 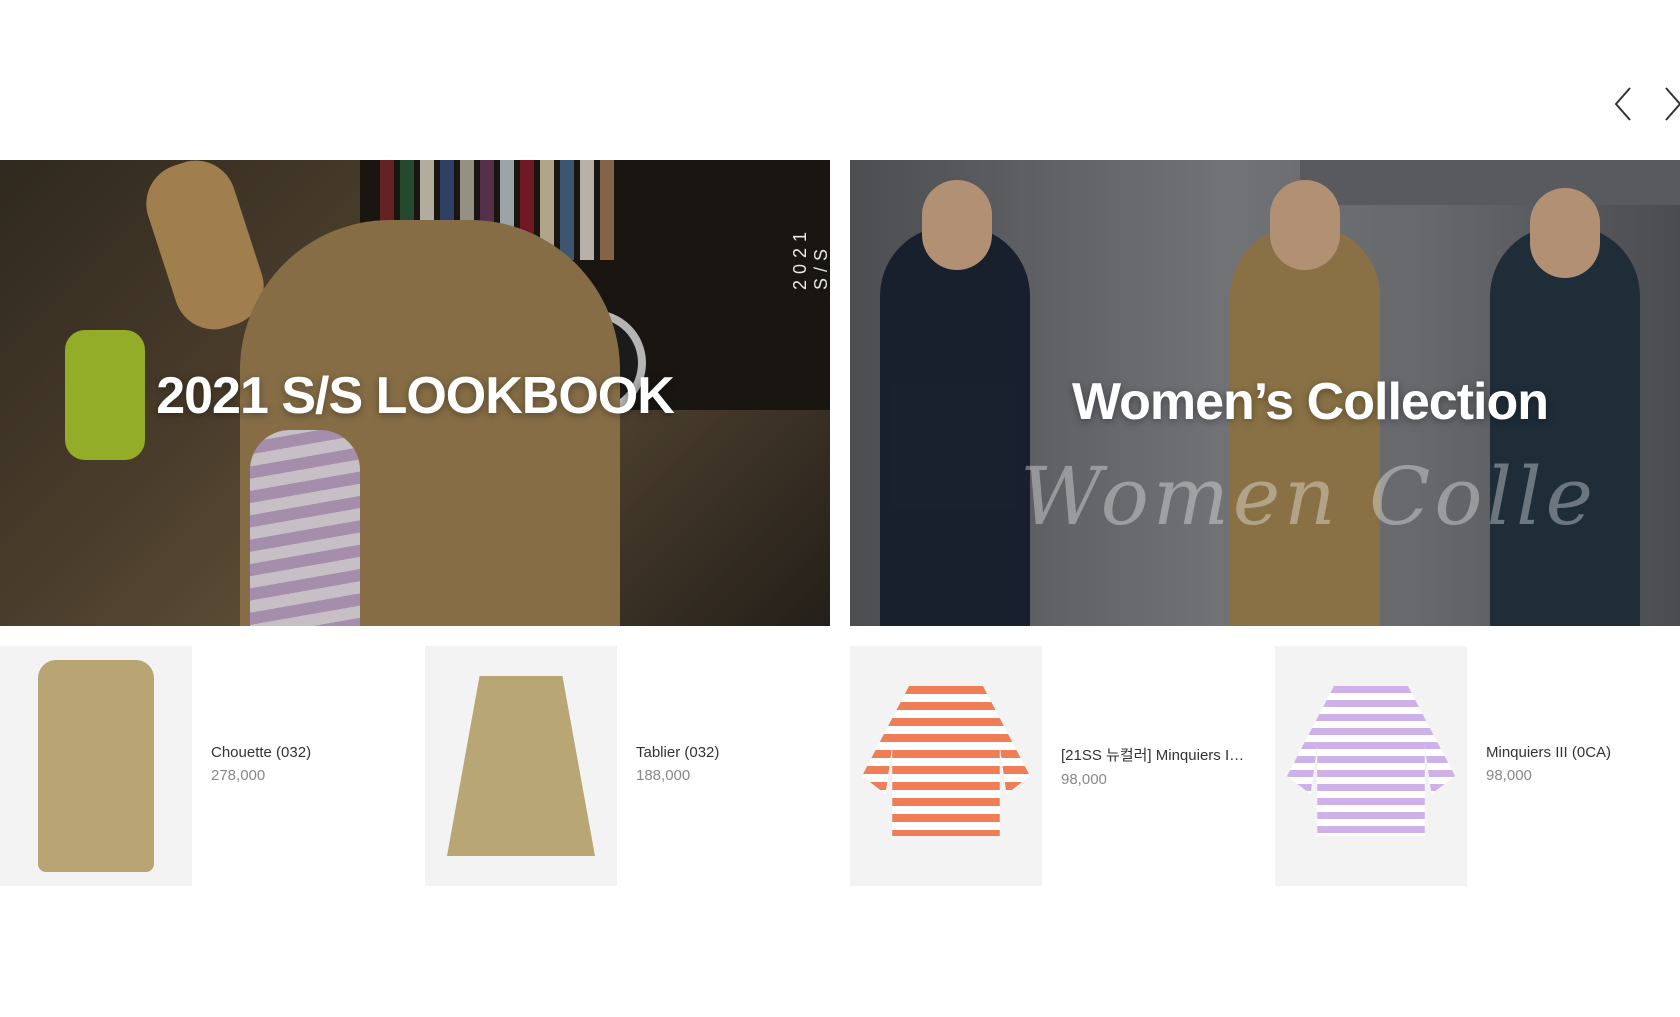 What do you see at coordinates (663, 775) in the screenshot?
I see `product-price: 188,000` at bounding box center [663, 775].